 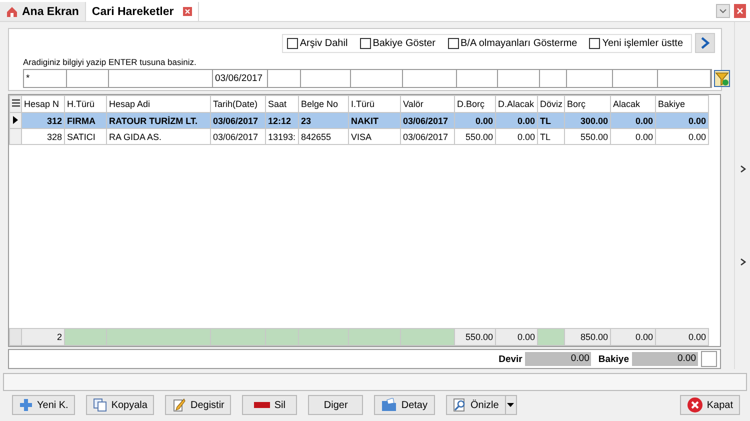 I want to click on total-cell: 850.00, so click(x=587, y=337).